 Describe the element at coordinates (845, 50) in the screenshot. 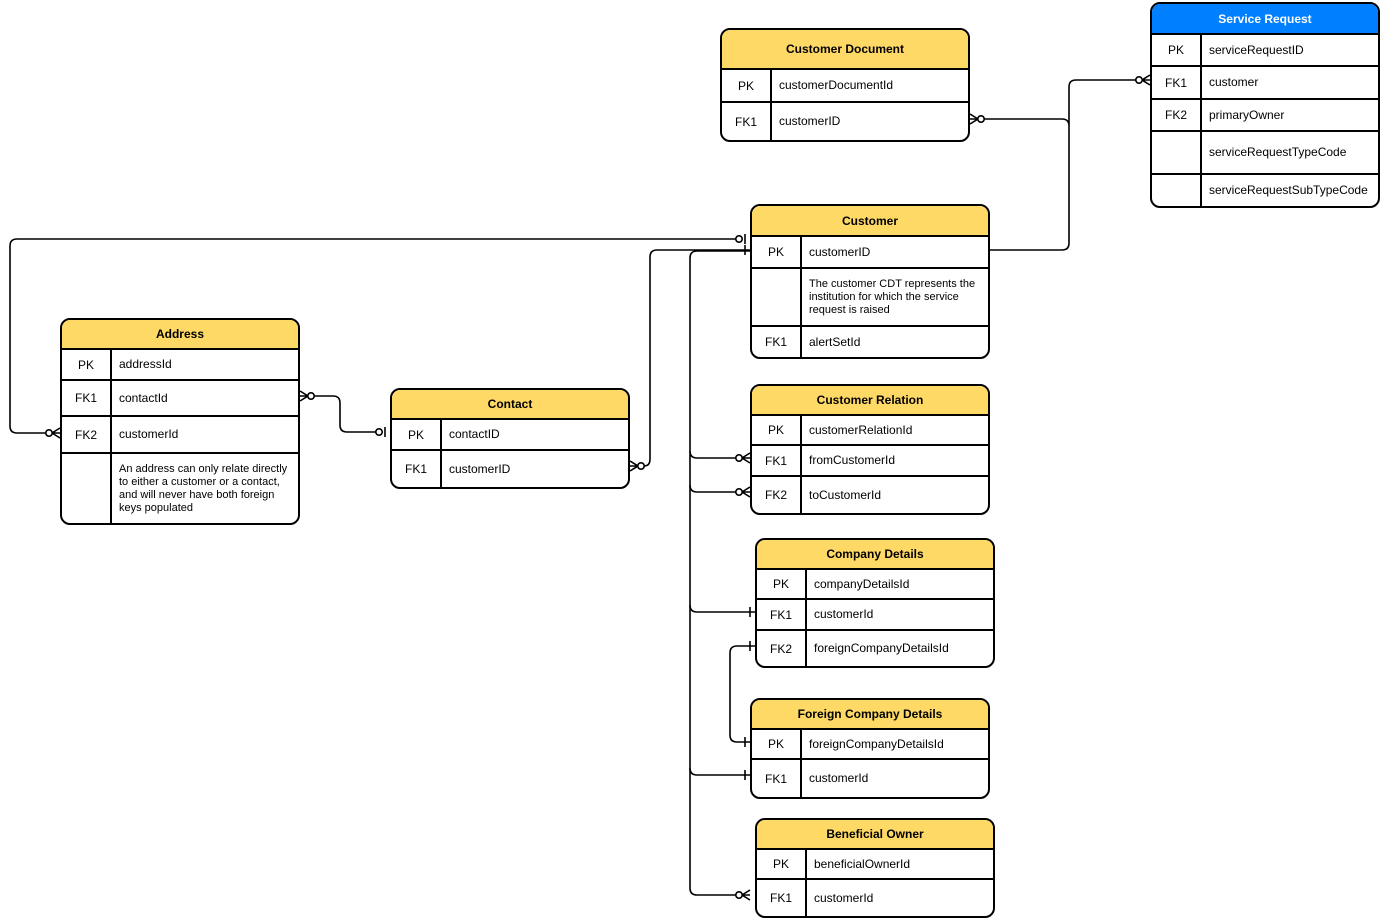

I see `entity-title: Customer Document` at that location.